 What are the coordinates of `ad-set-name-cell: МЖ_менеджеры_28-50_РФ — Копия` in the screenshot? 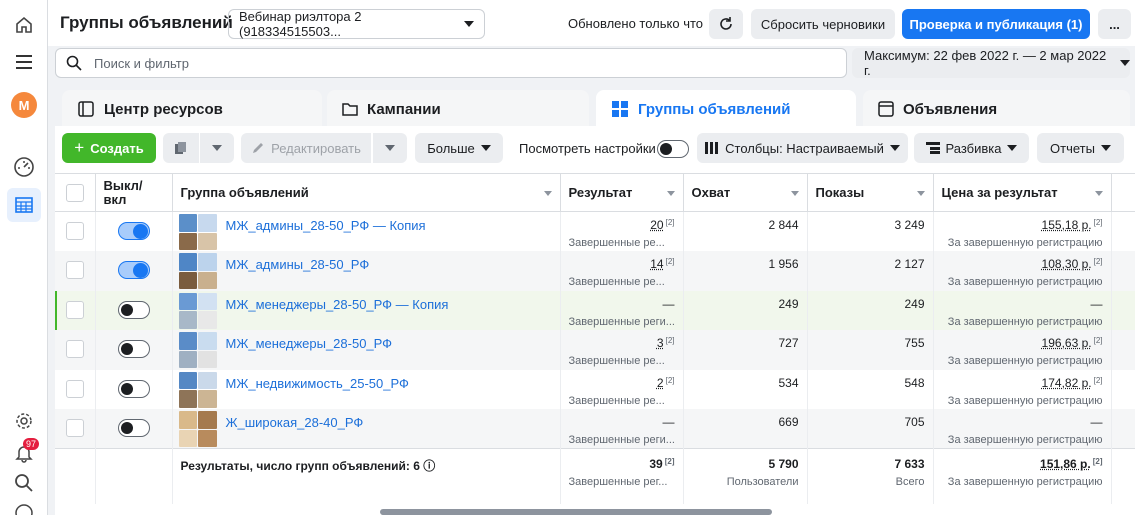 It's located at (366, 310).